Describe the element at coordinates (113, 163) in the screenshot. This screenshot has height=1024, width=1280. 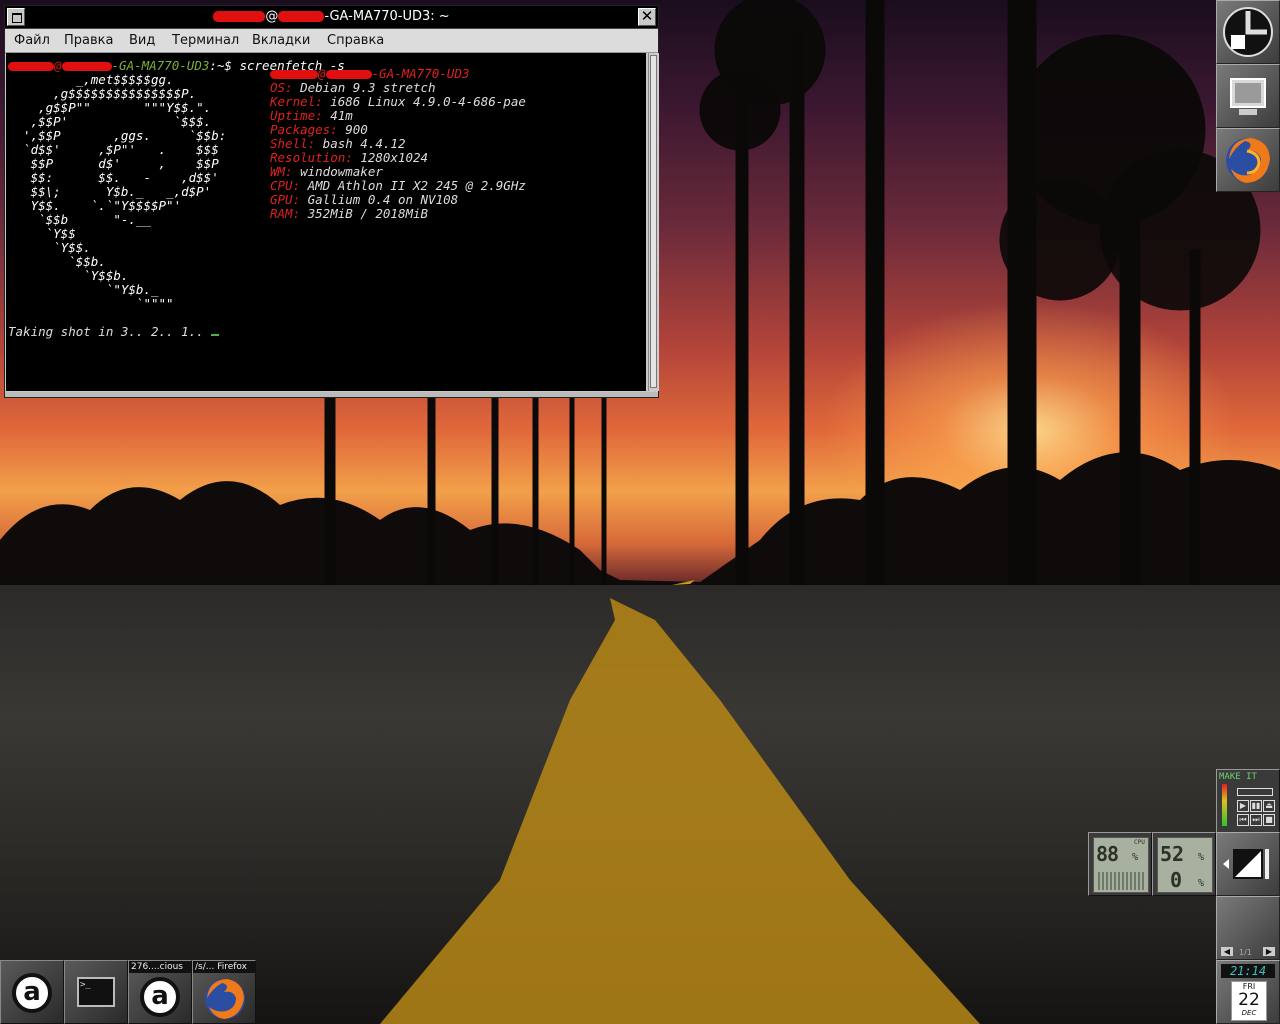
I see `logo-line: $$P d$' , $$P` at that location.